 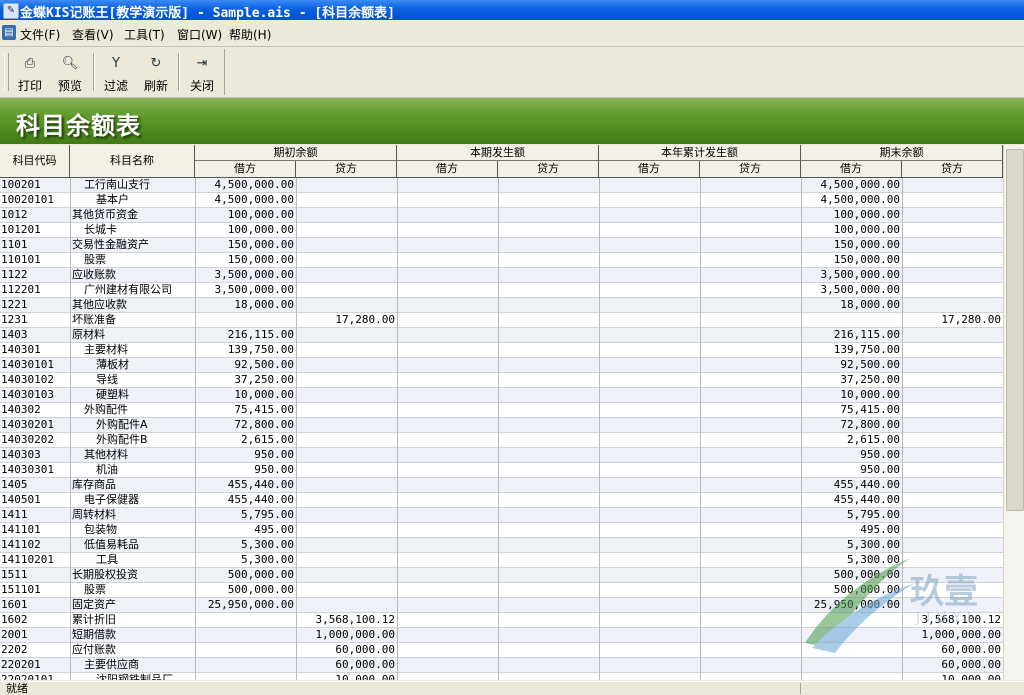 I want to click on menu-bar: ▤ 文件(F) 查看(V) 工具(T) 窗口(W) 帮助(H), so click(x=512, y=33).